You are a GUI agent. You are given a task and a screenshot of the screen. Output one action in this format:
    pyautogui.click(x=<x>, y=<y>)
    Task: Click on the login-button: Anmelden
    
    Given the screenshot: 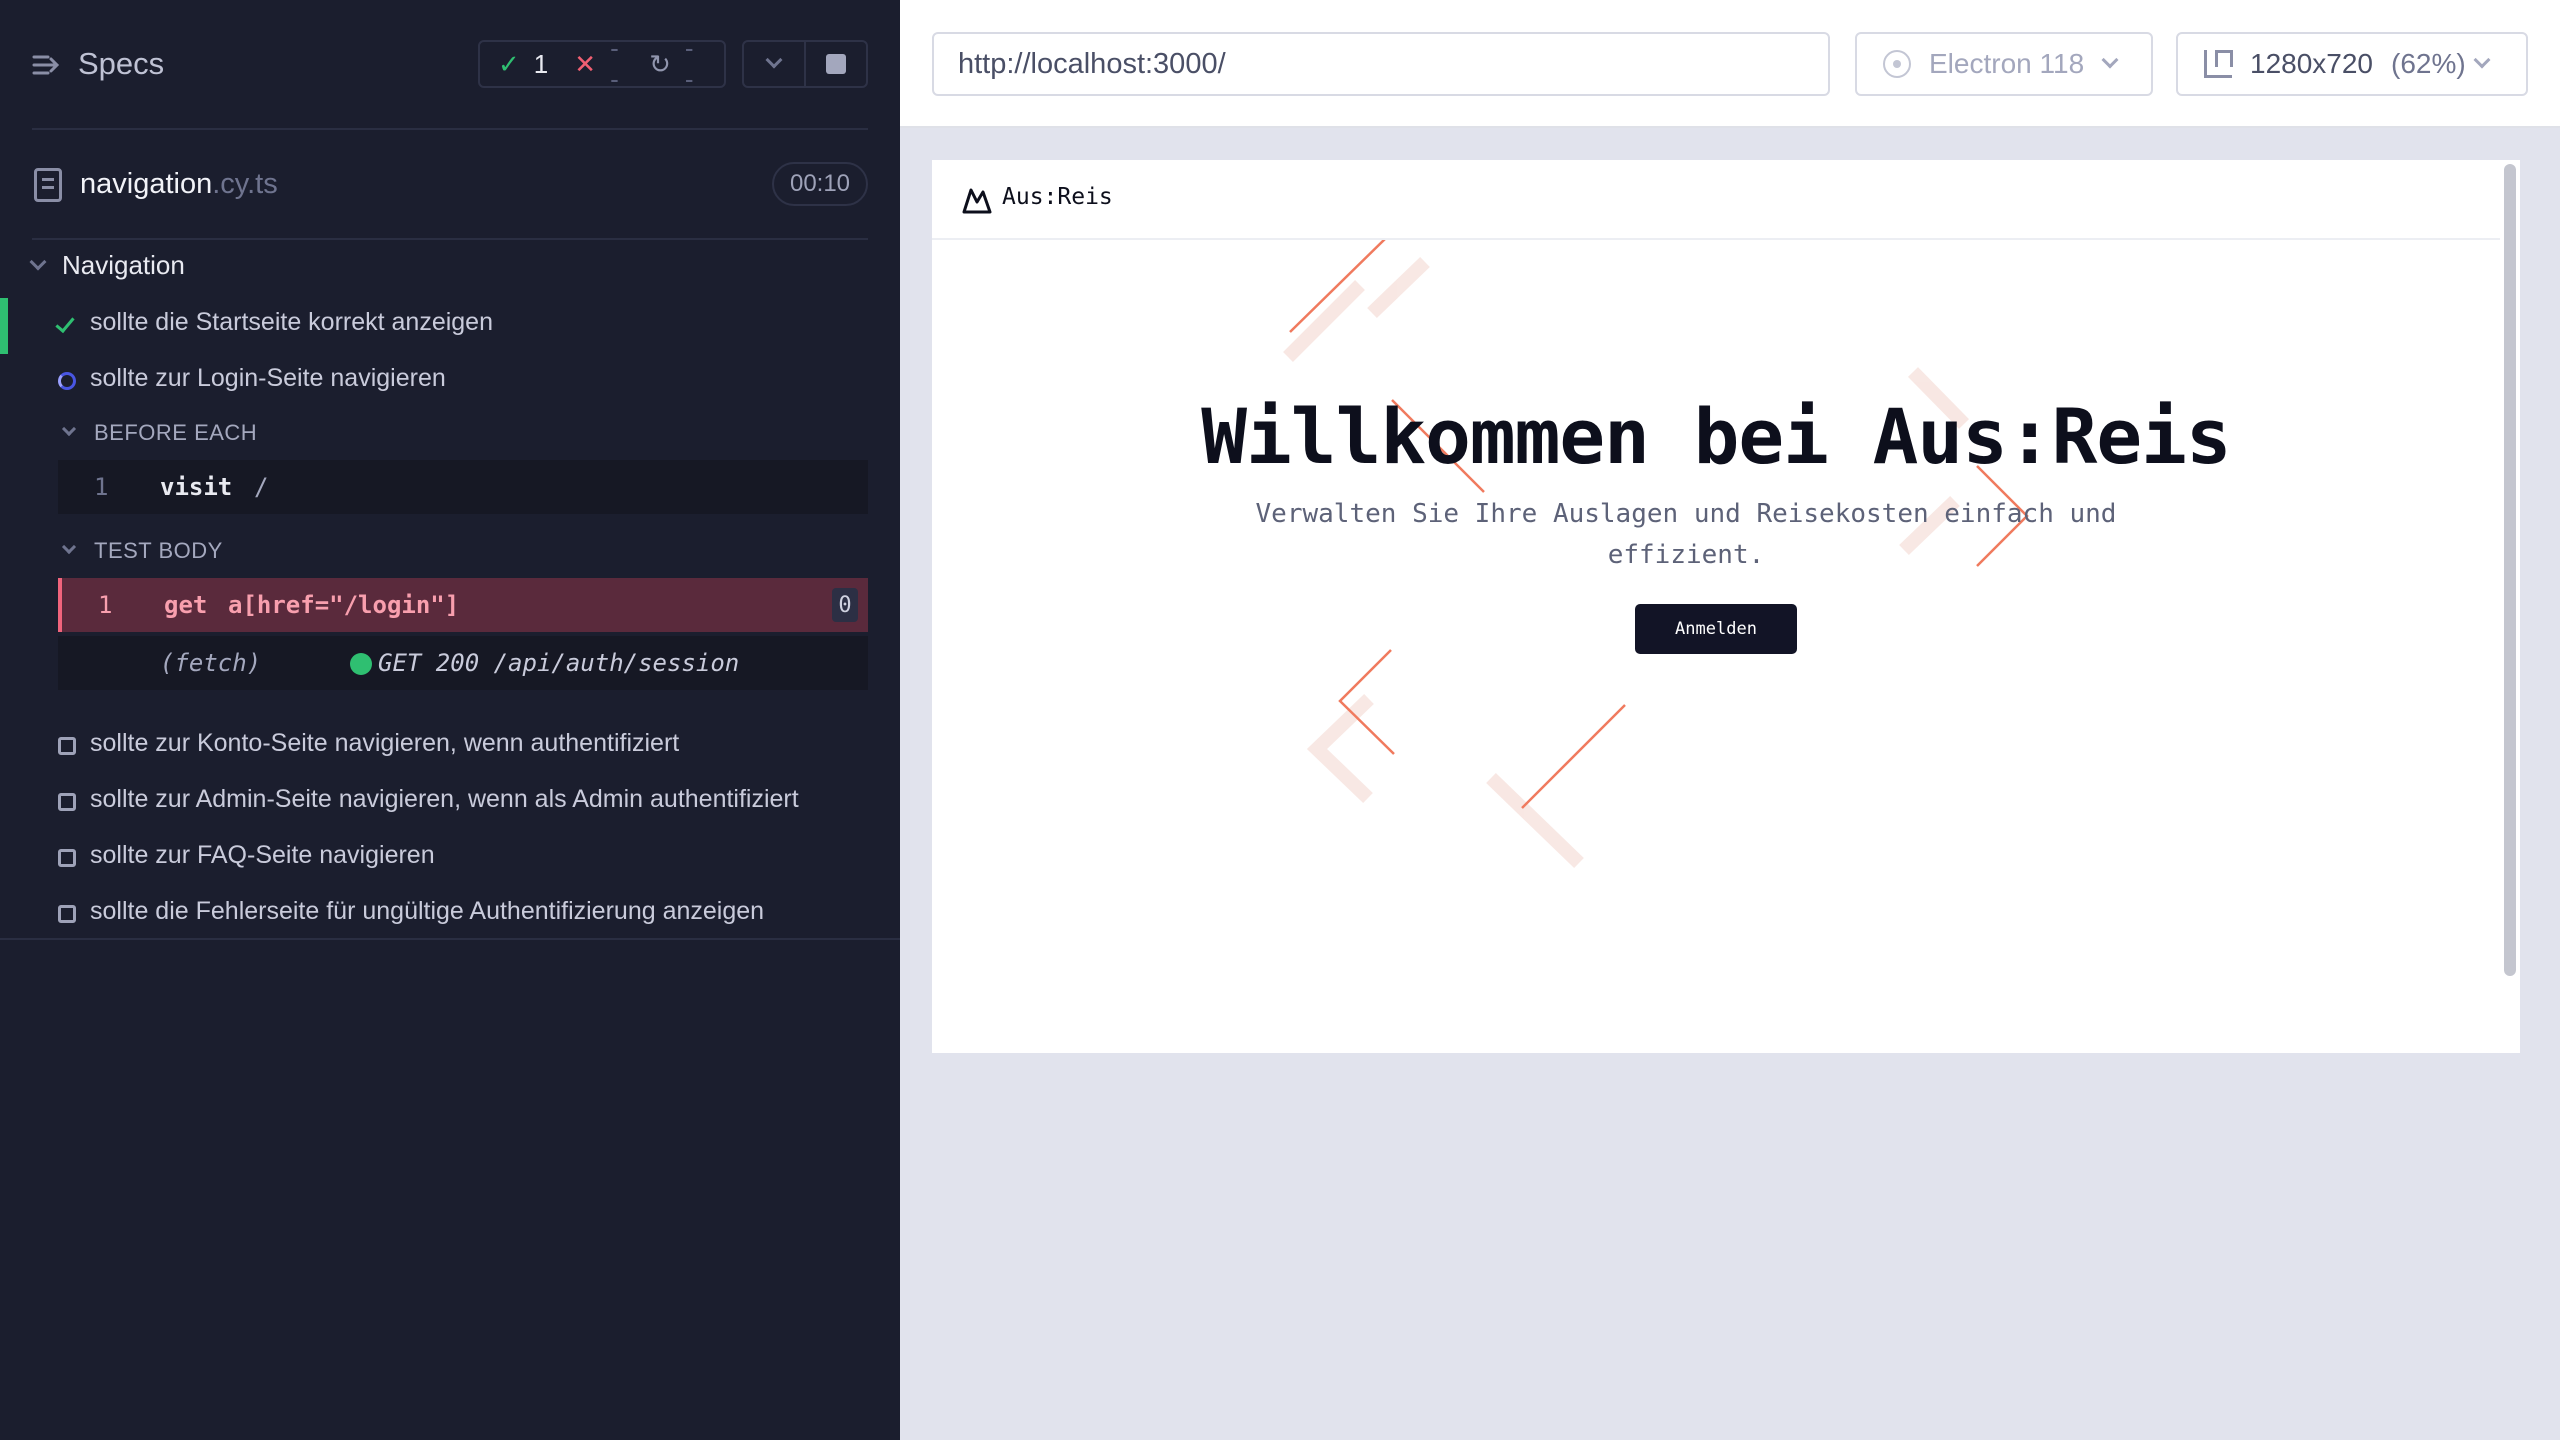 What is the action you would take?
    pyautogui.click(x=1716, y=629)
    